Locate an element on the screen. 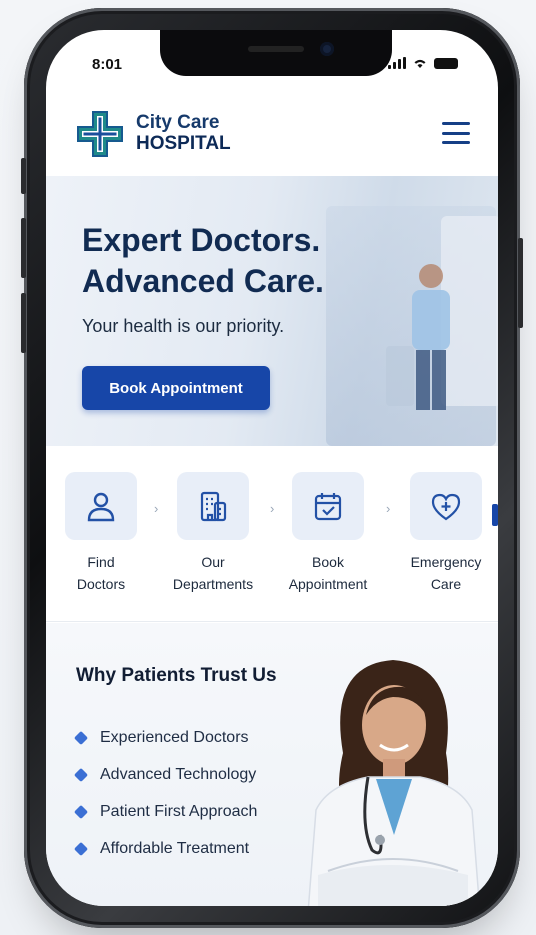 The width and height of the screenshot is (536, 935). brand-name: City Care HOSPITAL is located at coordinates (183, 133).